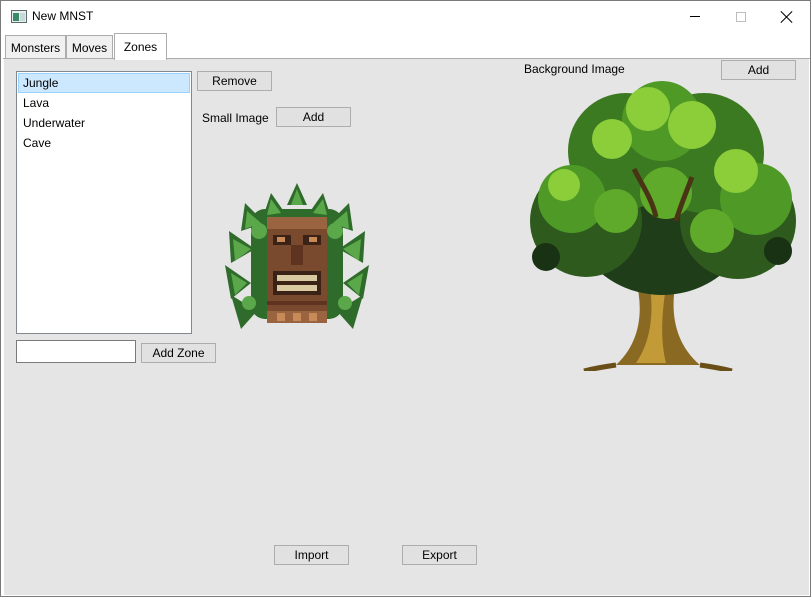 The height and width of the screenshot is (597, 811). What do you see at coordinates (76, 351) in the screenshot?
I see `new-zone-input` at bounding box center [76, 351].